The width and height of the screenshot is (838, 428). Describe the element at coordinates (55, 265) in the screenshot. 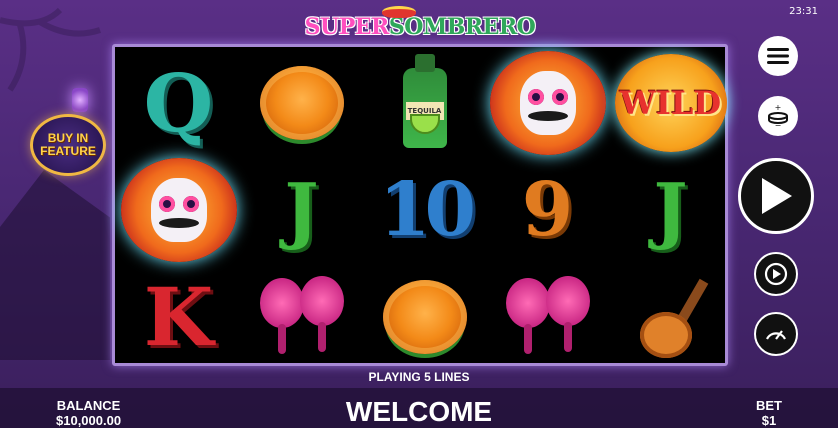

I see `church-silhouette` at that location.